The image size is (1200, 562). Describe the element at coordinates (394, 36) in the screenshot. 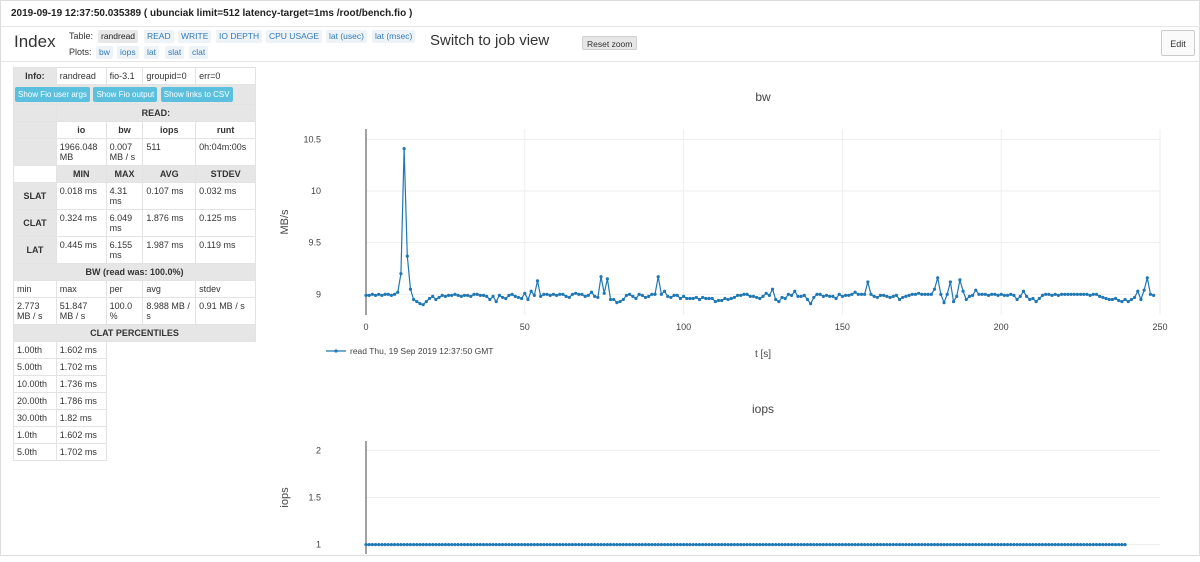

I see `table-tab-lat-msec: lat (msec)` at that location.